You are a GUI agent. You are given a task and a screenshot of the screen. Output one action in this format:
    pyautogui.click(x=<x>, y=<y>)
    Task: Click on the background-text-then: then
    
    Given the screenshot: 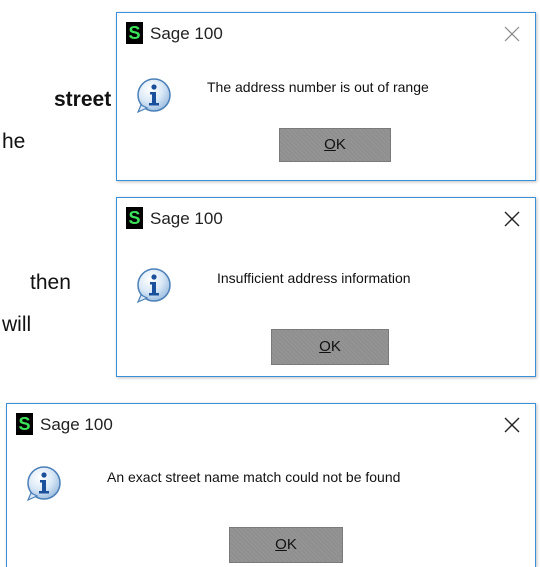 What is the action you would take?
    pyautogui.click(x=50, y=282)
    